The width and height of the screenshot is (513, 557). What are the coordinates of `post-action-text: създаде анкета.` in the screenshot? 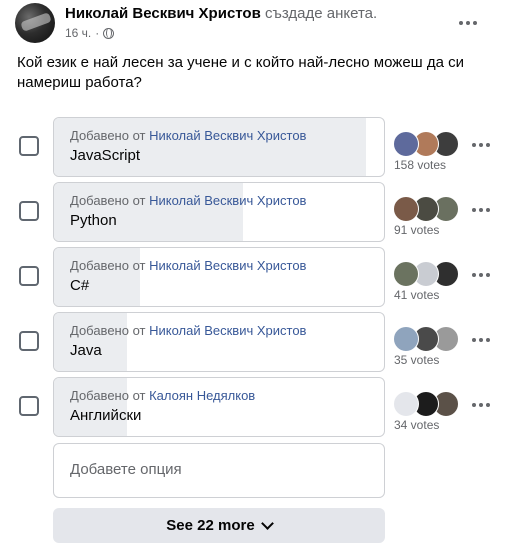 It's located at (321, 13).